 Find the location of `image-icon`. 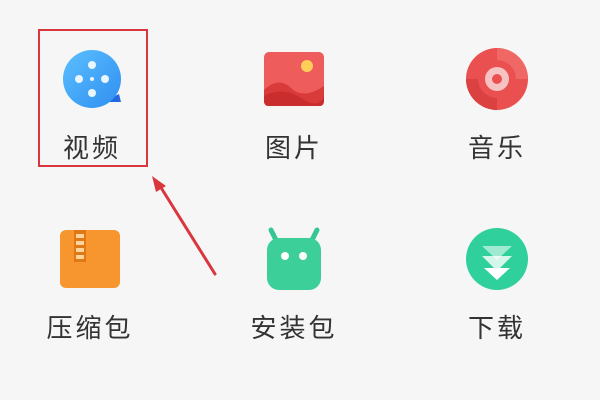

image-icon is located at coordinates (294, 79).